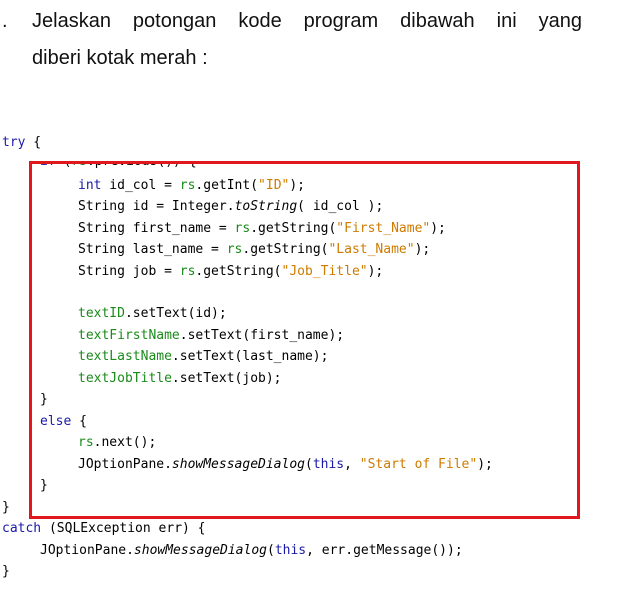  Describe the element at coordinates (5, 21) in the screenshot. I see `question-number: .` at that location.